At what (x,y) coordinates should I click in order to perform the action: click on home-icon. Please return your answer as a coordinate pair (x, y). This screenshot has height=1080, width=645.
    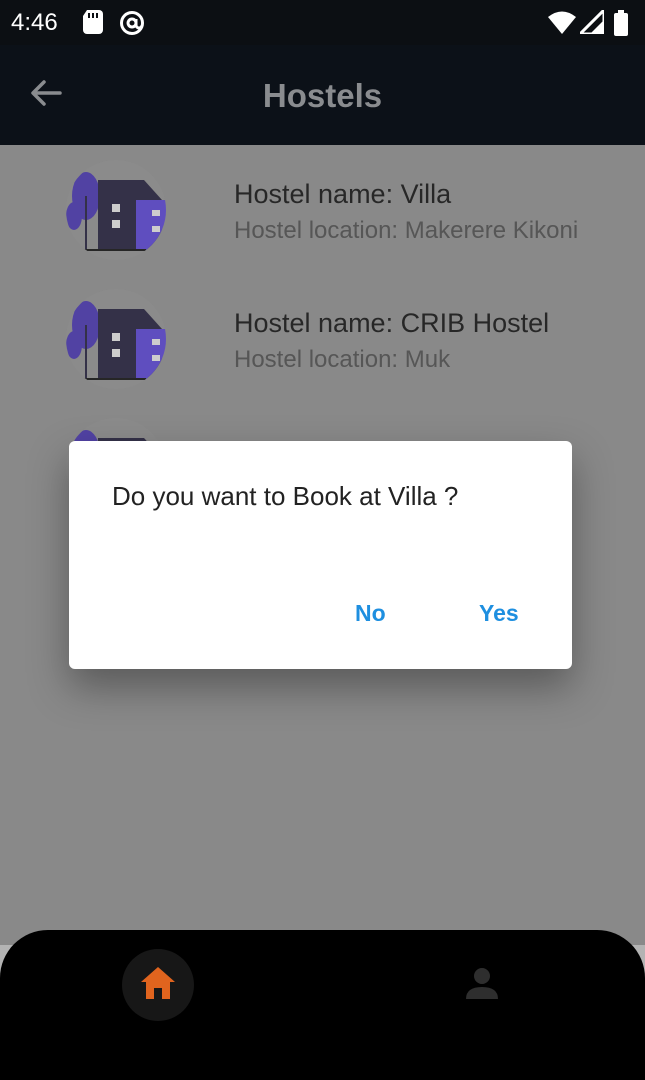
    Looking at the image, I should click on (158, 985).